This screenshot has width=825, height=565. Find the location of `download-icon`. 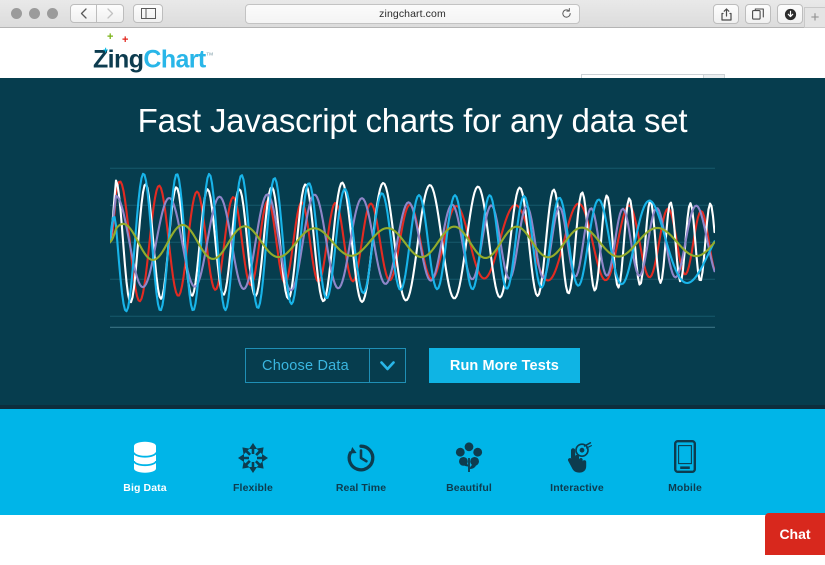

download-icon is located at coordinates (790, 14).